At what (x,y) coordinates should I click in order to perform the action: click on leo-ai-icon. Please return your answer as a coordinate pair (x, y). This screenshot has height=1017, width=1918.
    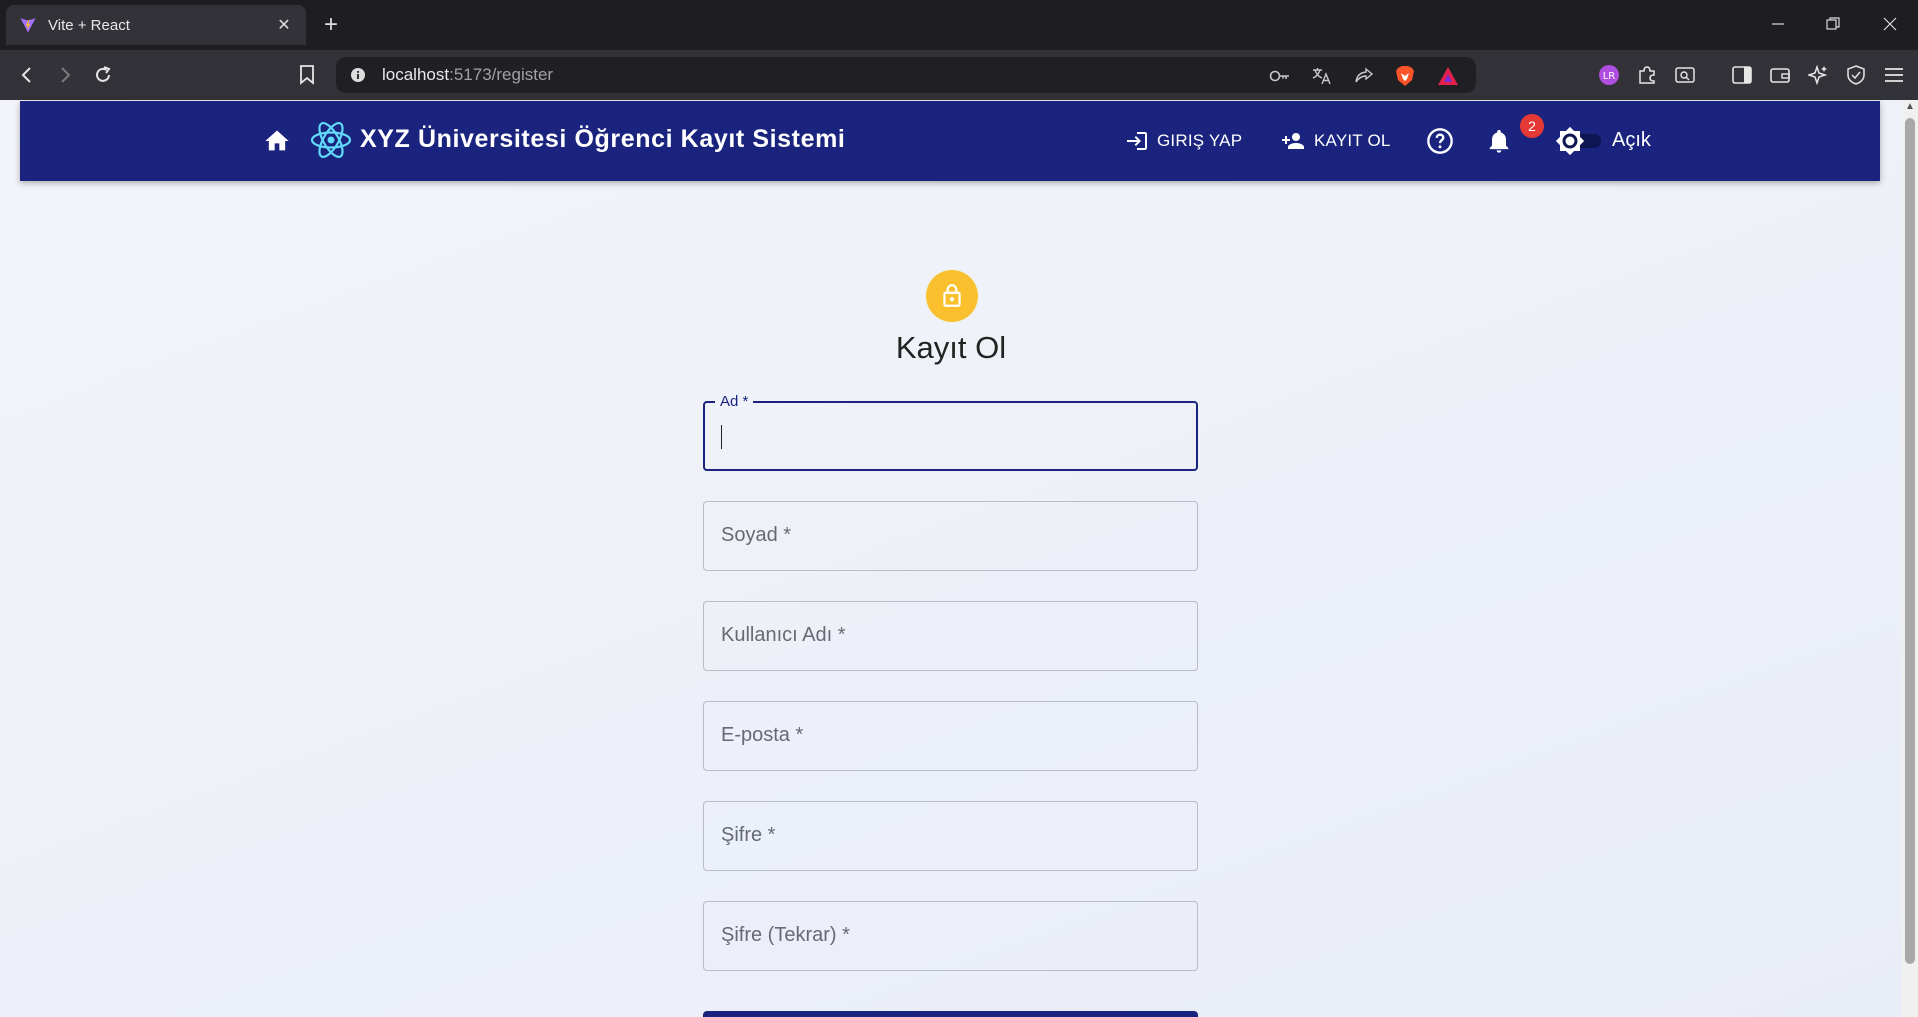
    Looking at the image, I should click on (1818, 75).